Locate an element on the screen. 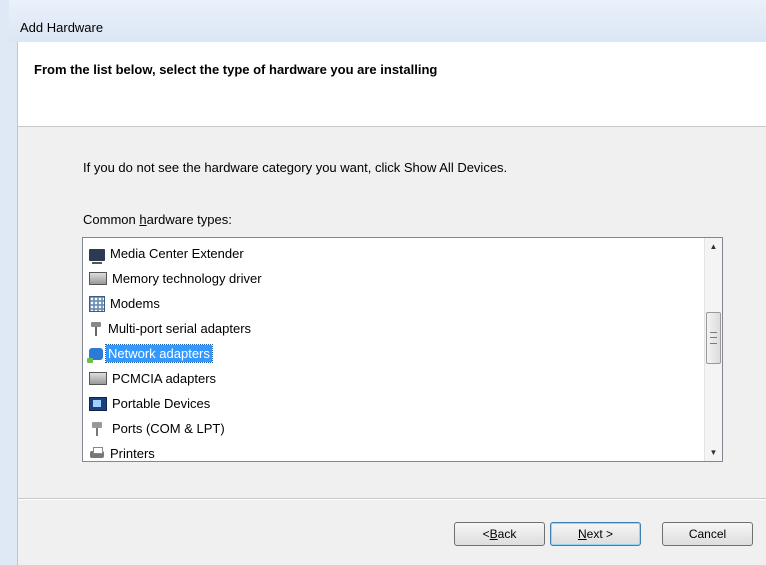  title-bar: Add Hardware is located at coordinates (387, 21).